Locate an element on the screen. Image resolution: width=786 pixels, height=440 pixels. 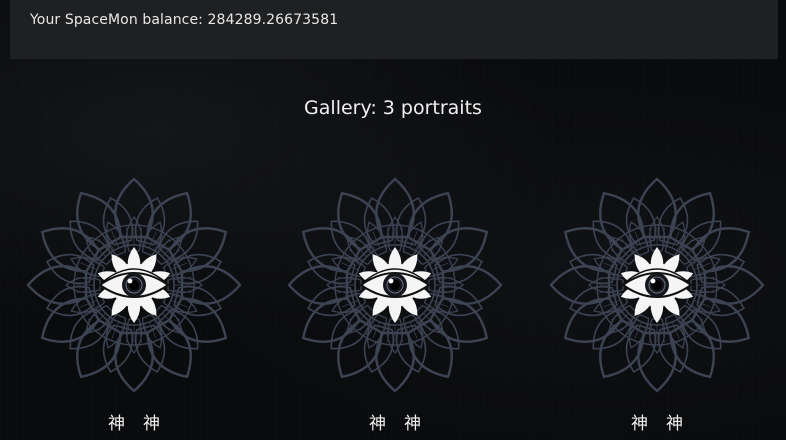
balance-text: Your SpaceMon balance: 284289.26673581 is located at coordinates (184, 20).